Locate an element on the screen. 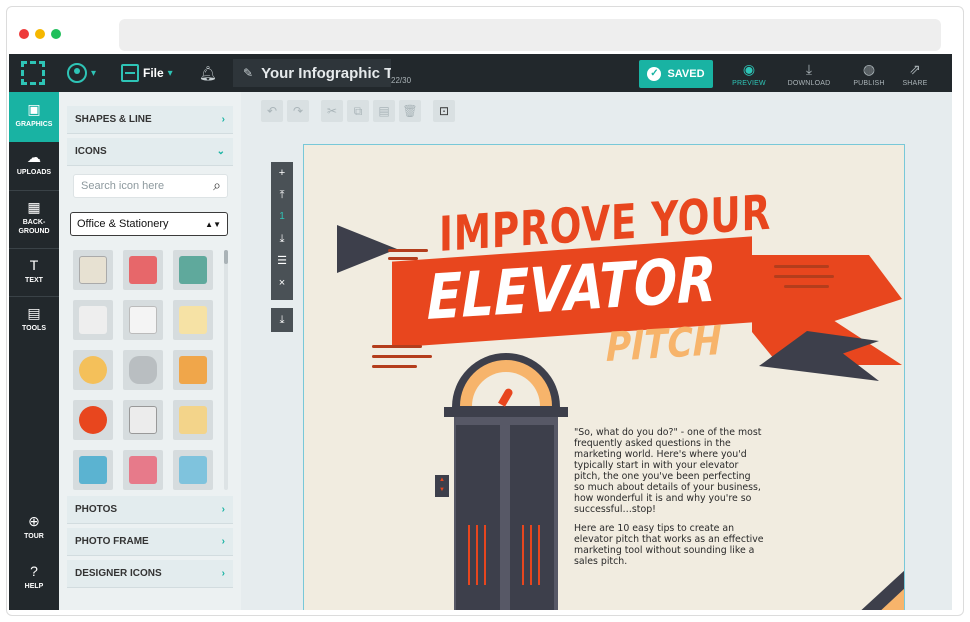  nav-tools: ▤ TOOLS is located at coordinates (34, 318).